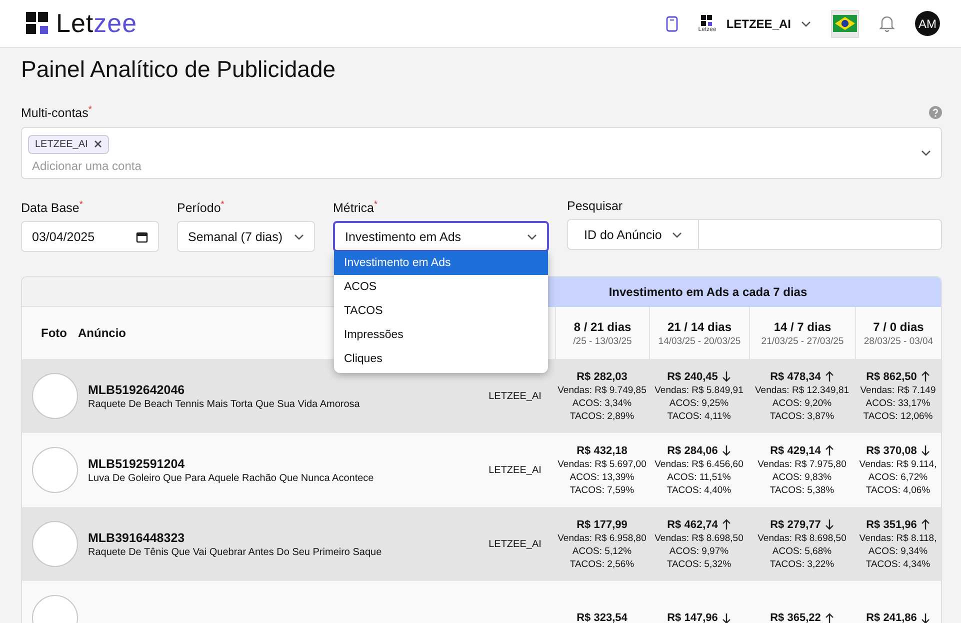 The width and height of the screenshot is (961, 623). Describe the element at coordinates (602, 564) in the screenshot. I see `tacos-value: TACOS: 2,56%` at that location.